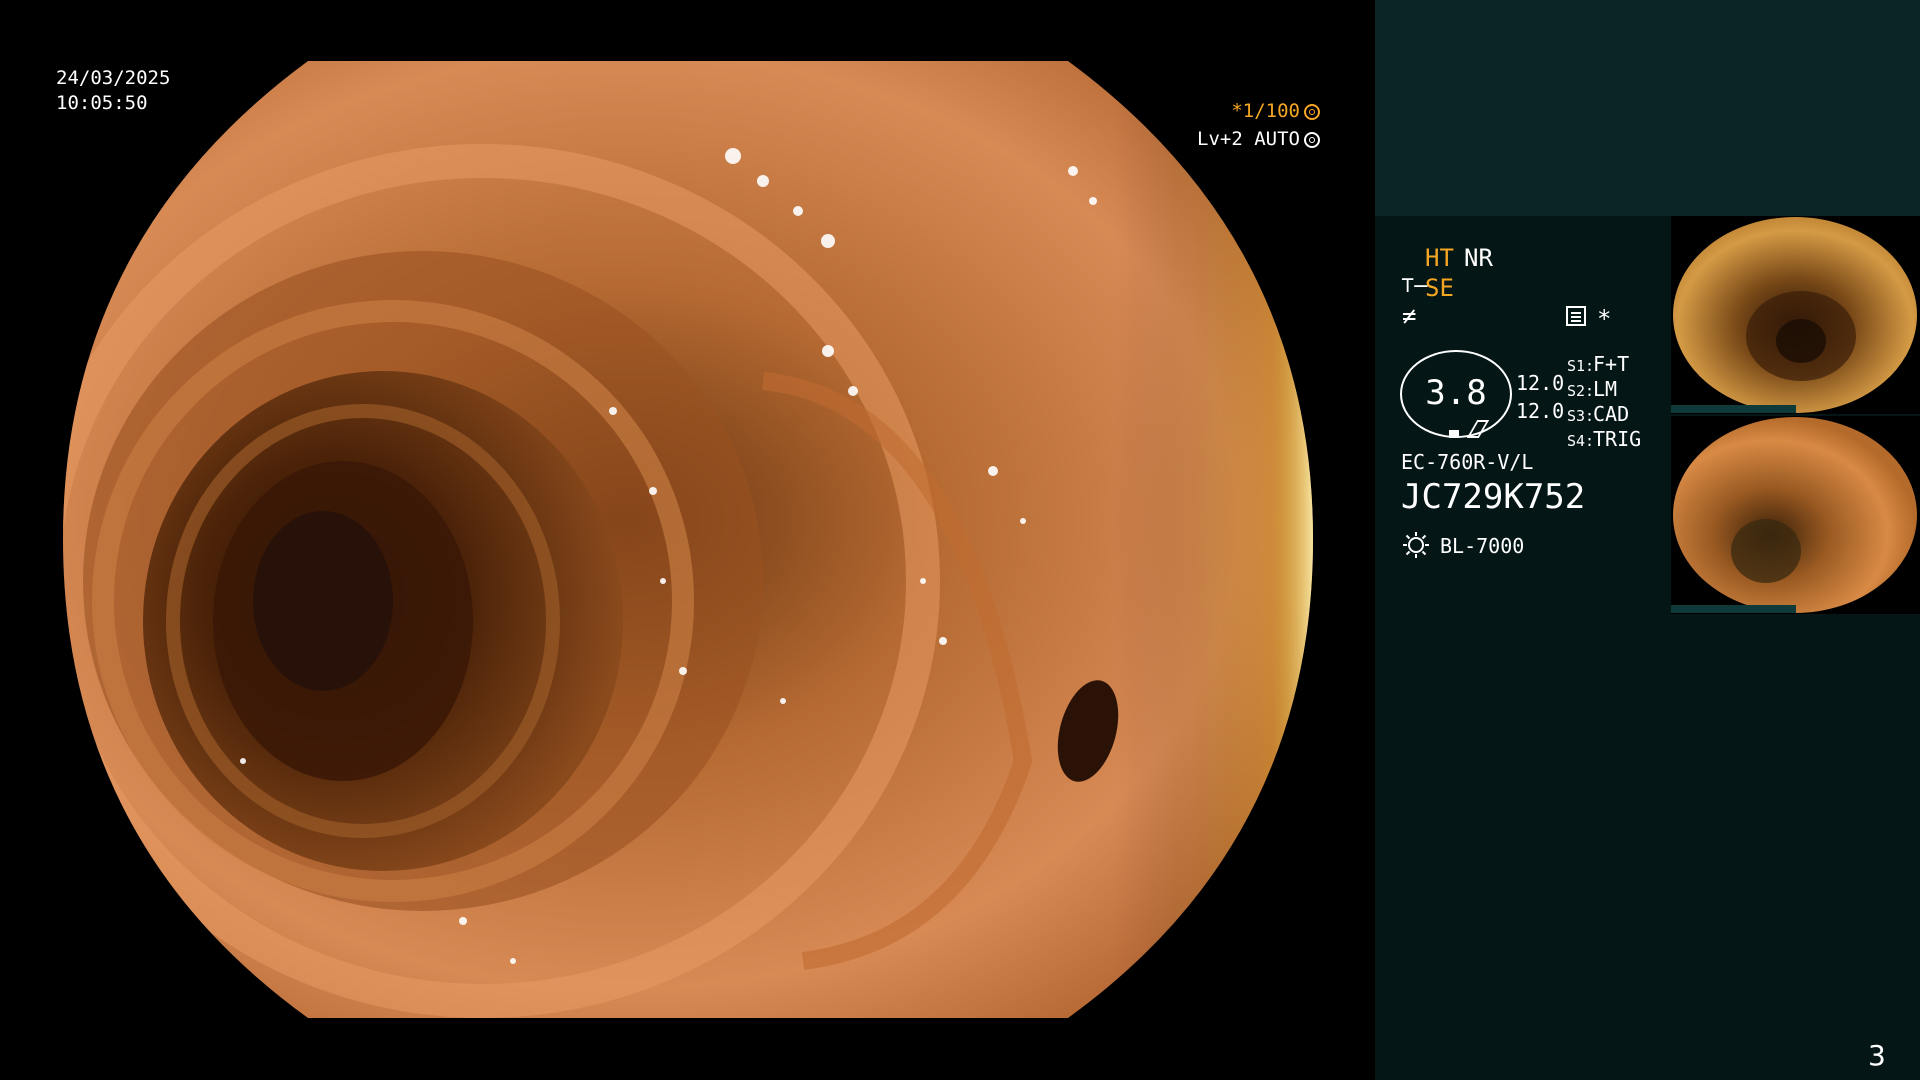  Describe the element at coordinates (1877, 1055) in the screenshot. I see `page-number: 3` at that location.